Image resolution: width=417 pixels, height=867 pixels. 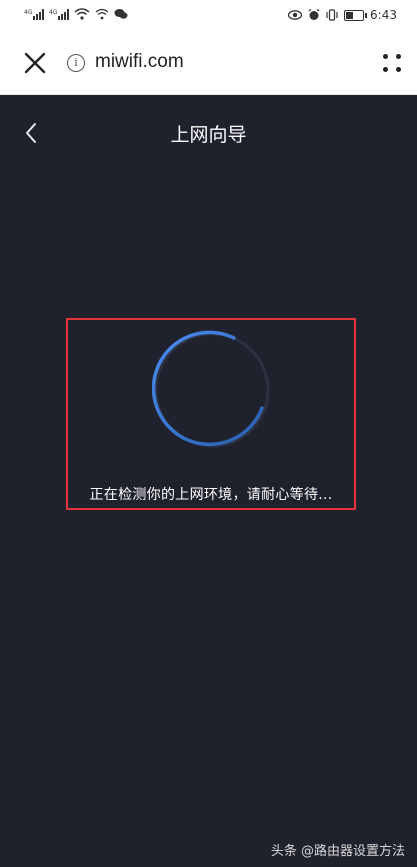 What do you see at coordinates (208, 64) in the screenshot?
I see `browser-address-bar: i miwifi.com` at bounding box center [208, 64].